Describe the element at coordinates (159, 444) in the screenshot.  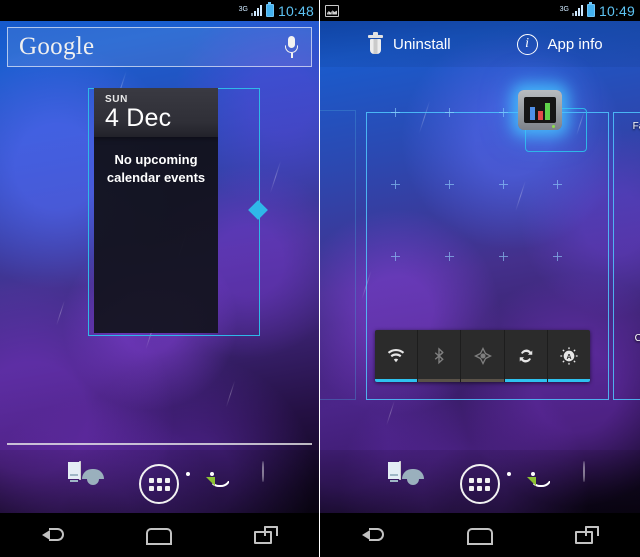
I see `dock-divider` at that location.